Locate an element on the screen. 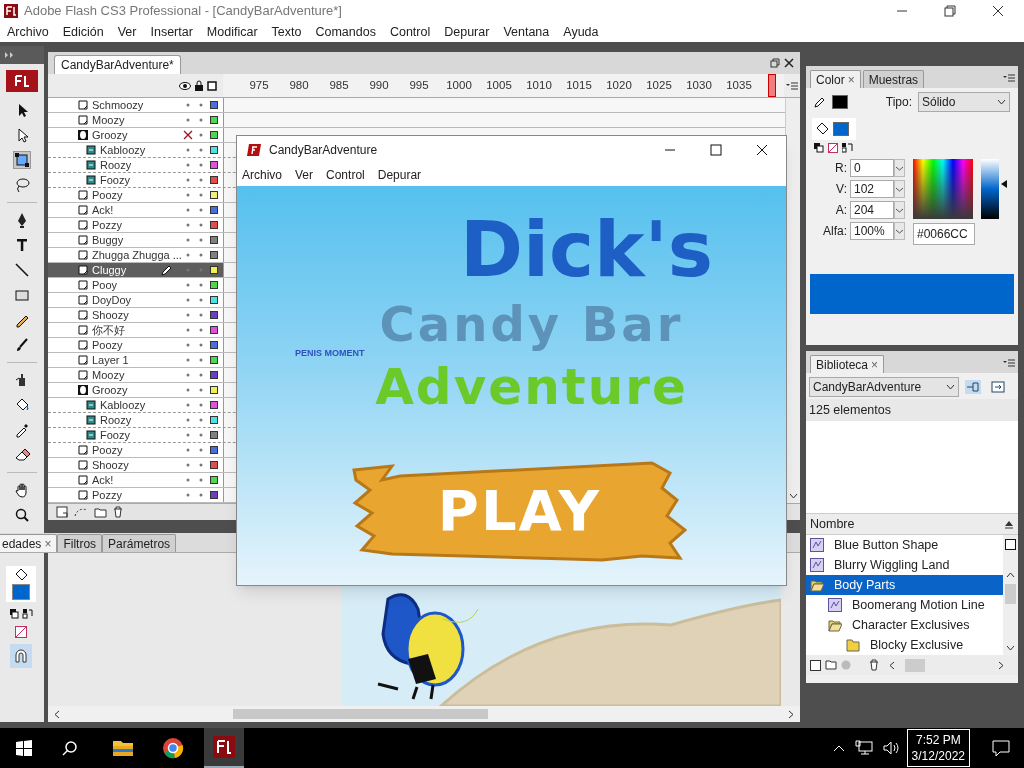 The height and width of the screenshot is (768, 1024). panel-tab: Filtros is located at coordinates (80, 543).